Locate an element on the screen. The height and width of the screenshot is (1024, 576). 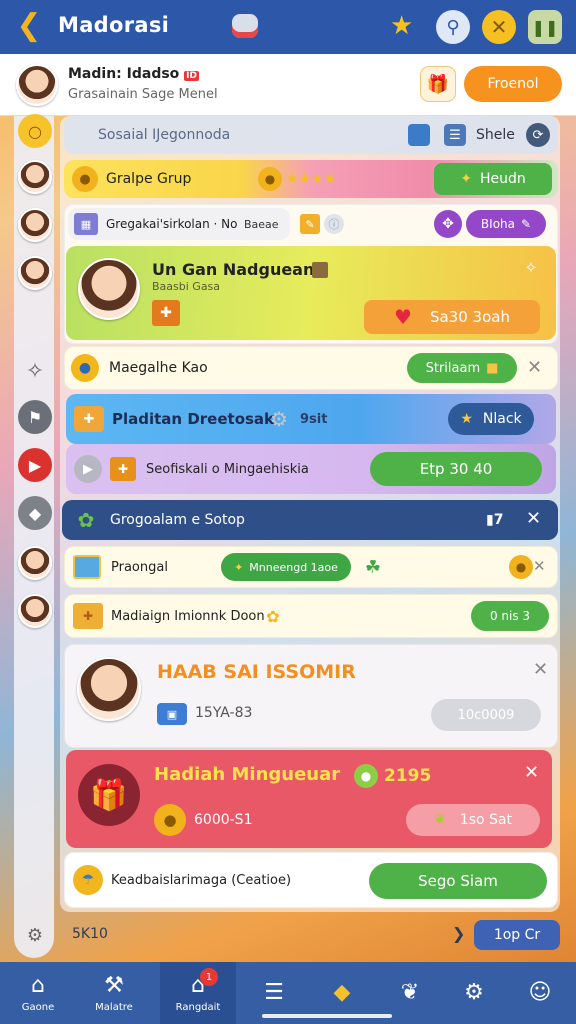
nav-profile: ☺ is located at coordinates (540, 993).